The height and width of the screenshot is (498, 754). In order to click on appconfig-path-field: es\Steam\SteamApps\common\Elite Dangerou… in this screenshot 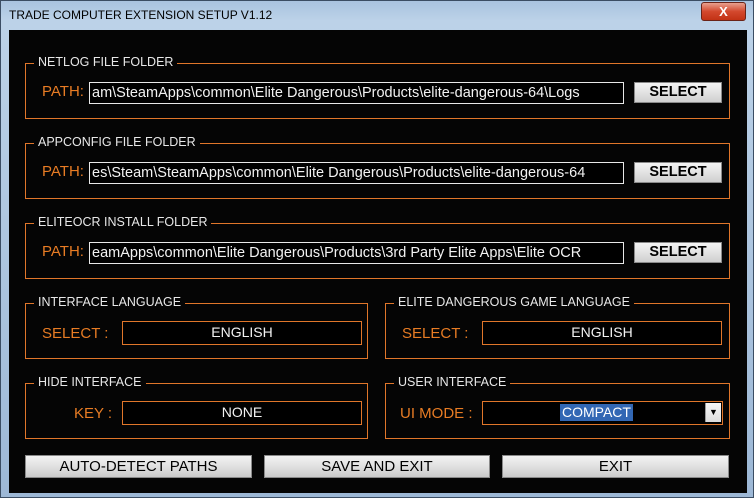, I will do `click(356, 173)`.